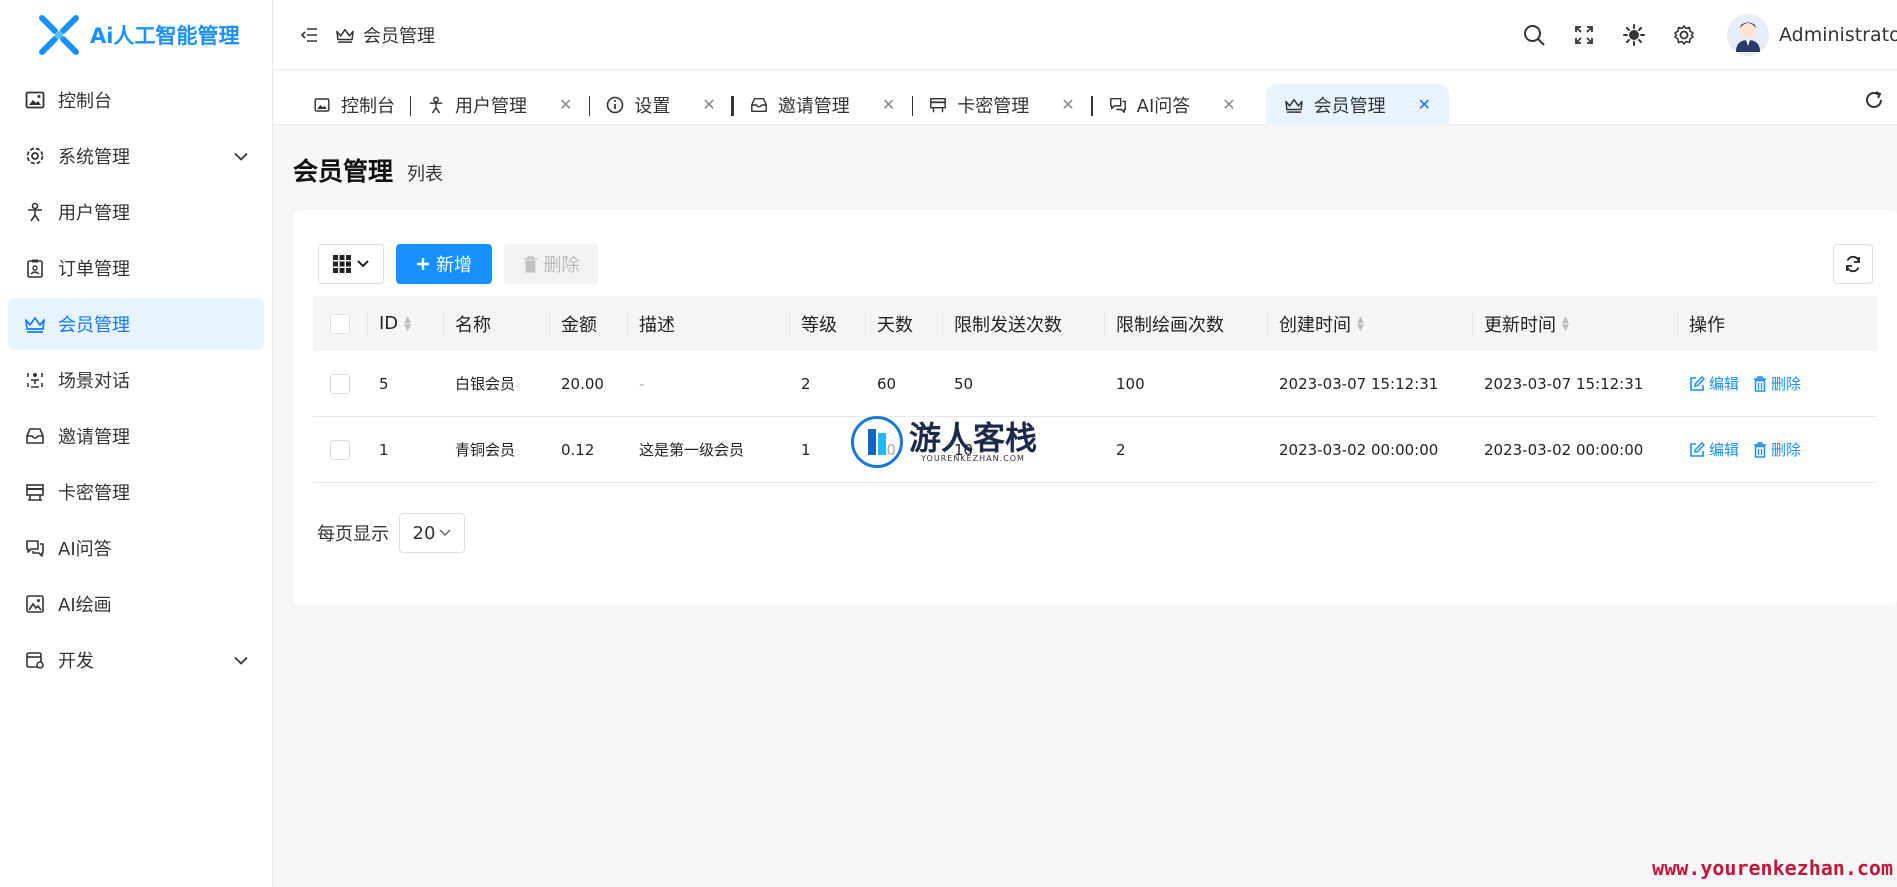  Describe the element at coordinates (1564, 449) in the screenshot. I see `cell-updated: 2023-03-02 00:00:00` at that location.